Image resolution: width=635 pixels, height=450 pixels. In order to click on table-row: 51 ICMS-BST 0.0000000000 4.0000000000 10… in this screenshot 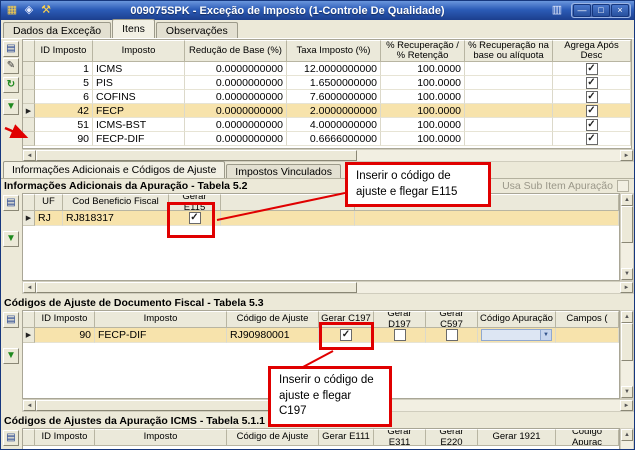, I will do `click(327, 125)`.